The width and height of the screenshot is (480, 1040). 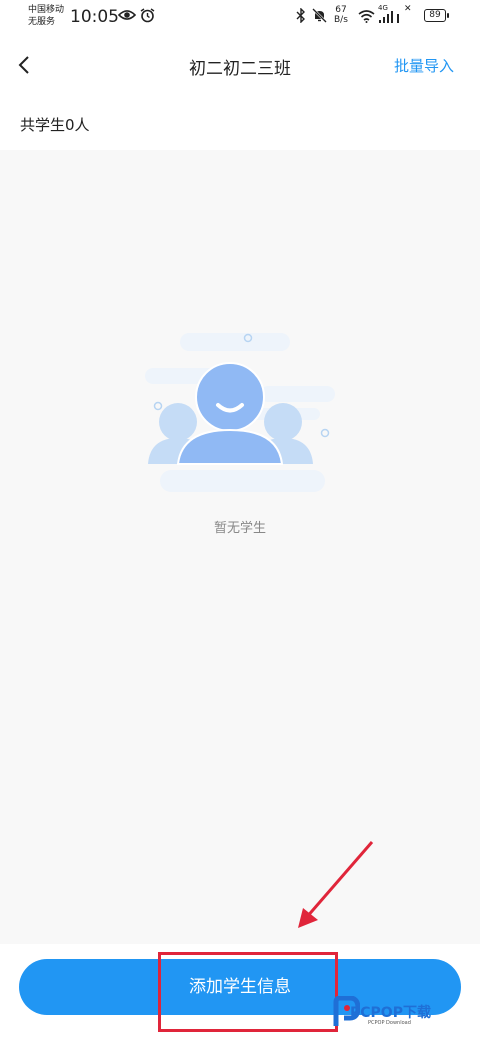 I want to click on carrier-name: 中国移动, so click(x=46, y=10).